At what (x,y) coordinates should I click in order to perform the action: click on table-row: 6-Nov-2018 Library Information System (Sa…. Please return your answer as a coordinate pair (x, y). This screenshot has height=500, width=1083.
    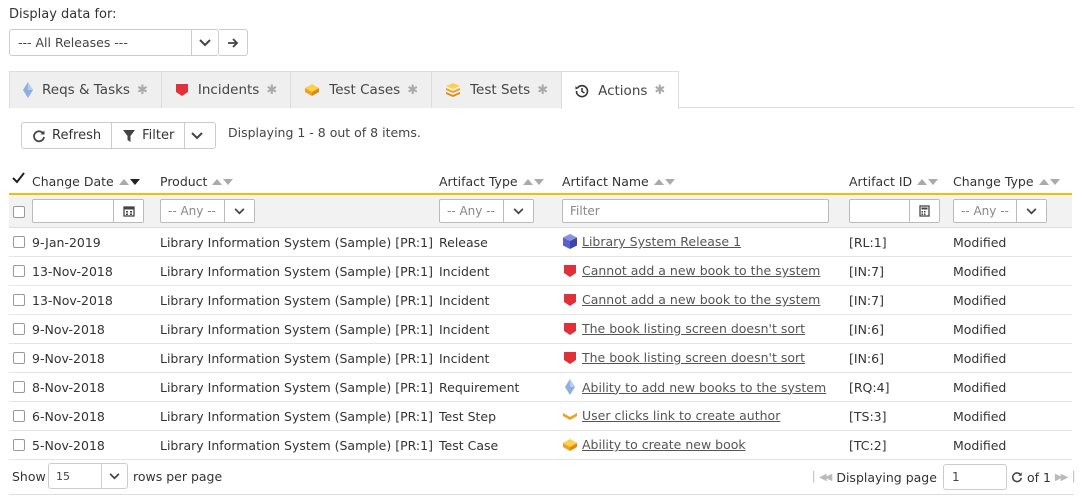
    Looking at the image, I should click on (540, 416).